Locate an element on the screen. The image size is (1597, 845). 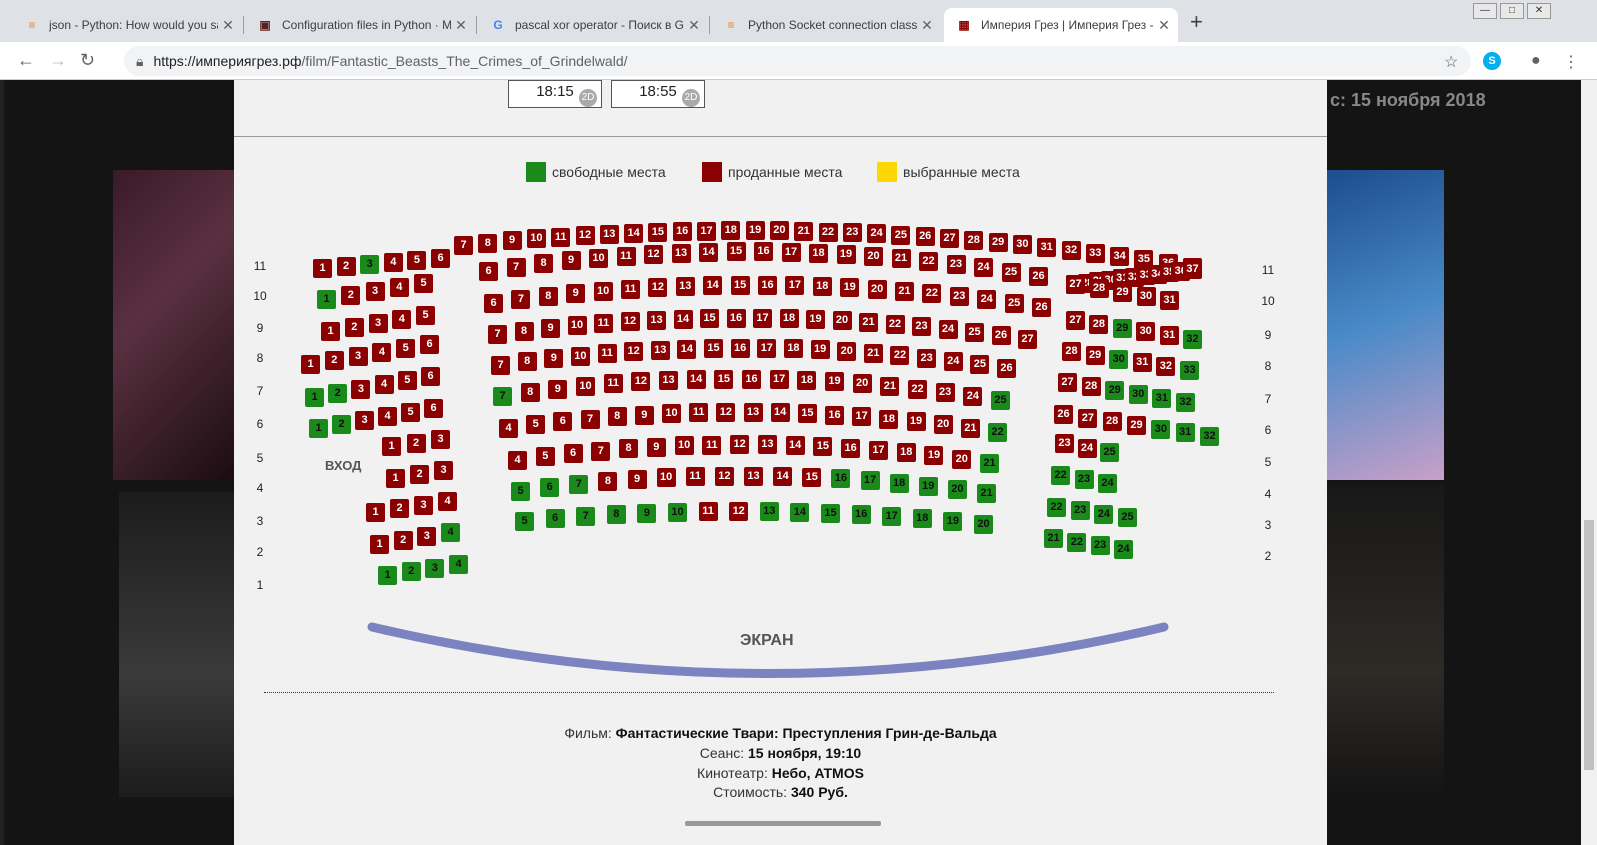
poster-left-top is located at coordinates (175, 325).